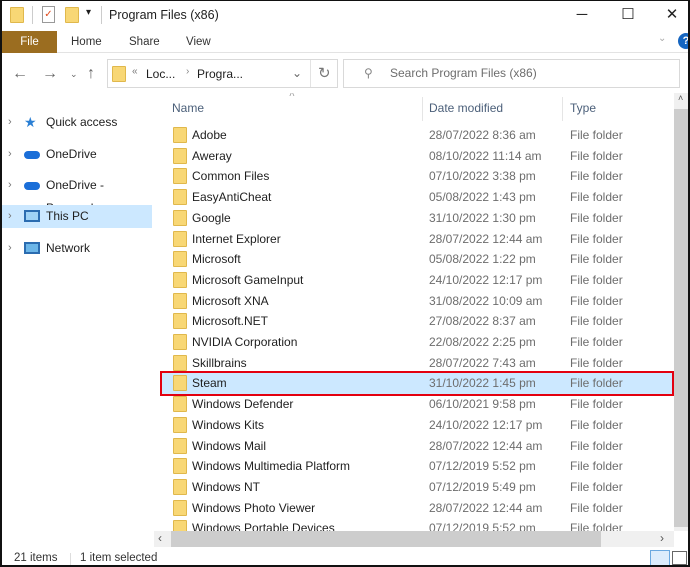 This screenshot has height=567, width=690. I want to click on file-date-modified: 24/10/2022 12:17 pm, so click(486, 424).